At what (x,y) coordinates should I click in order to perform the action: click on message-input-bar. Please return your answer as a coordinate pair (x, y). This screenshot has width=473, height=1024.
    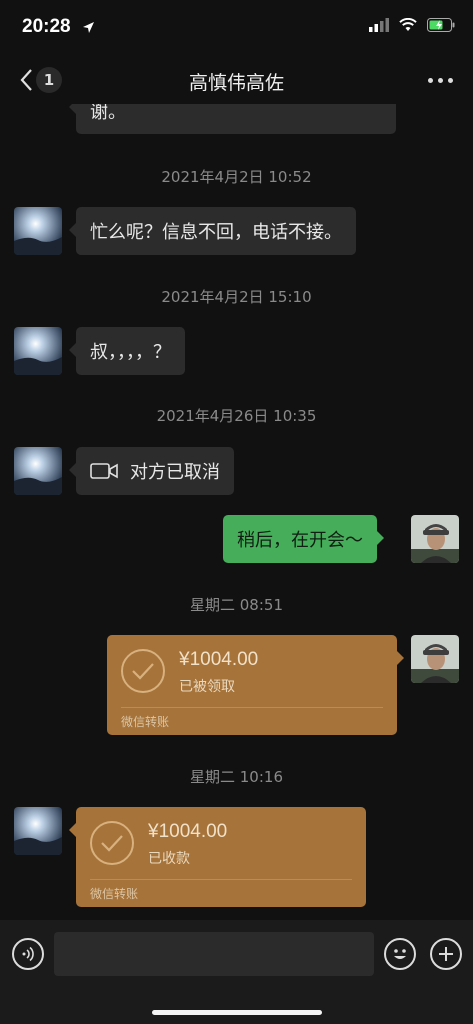
    Looking at the image, I should click on (236, 972).